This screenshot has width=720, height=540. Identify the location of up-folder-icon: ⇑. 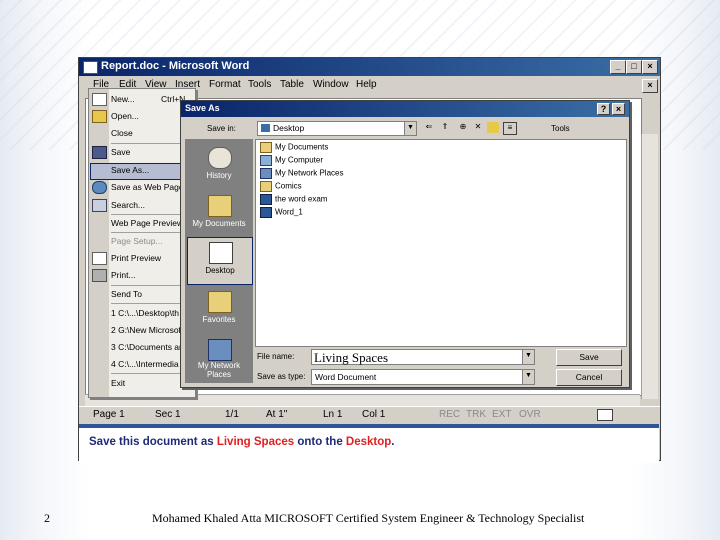
(445, 127).